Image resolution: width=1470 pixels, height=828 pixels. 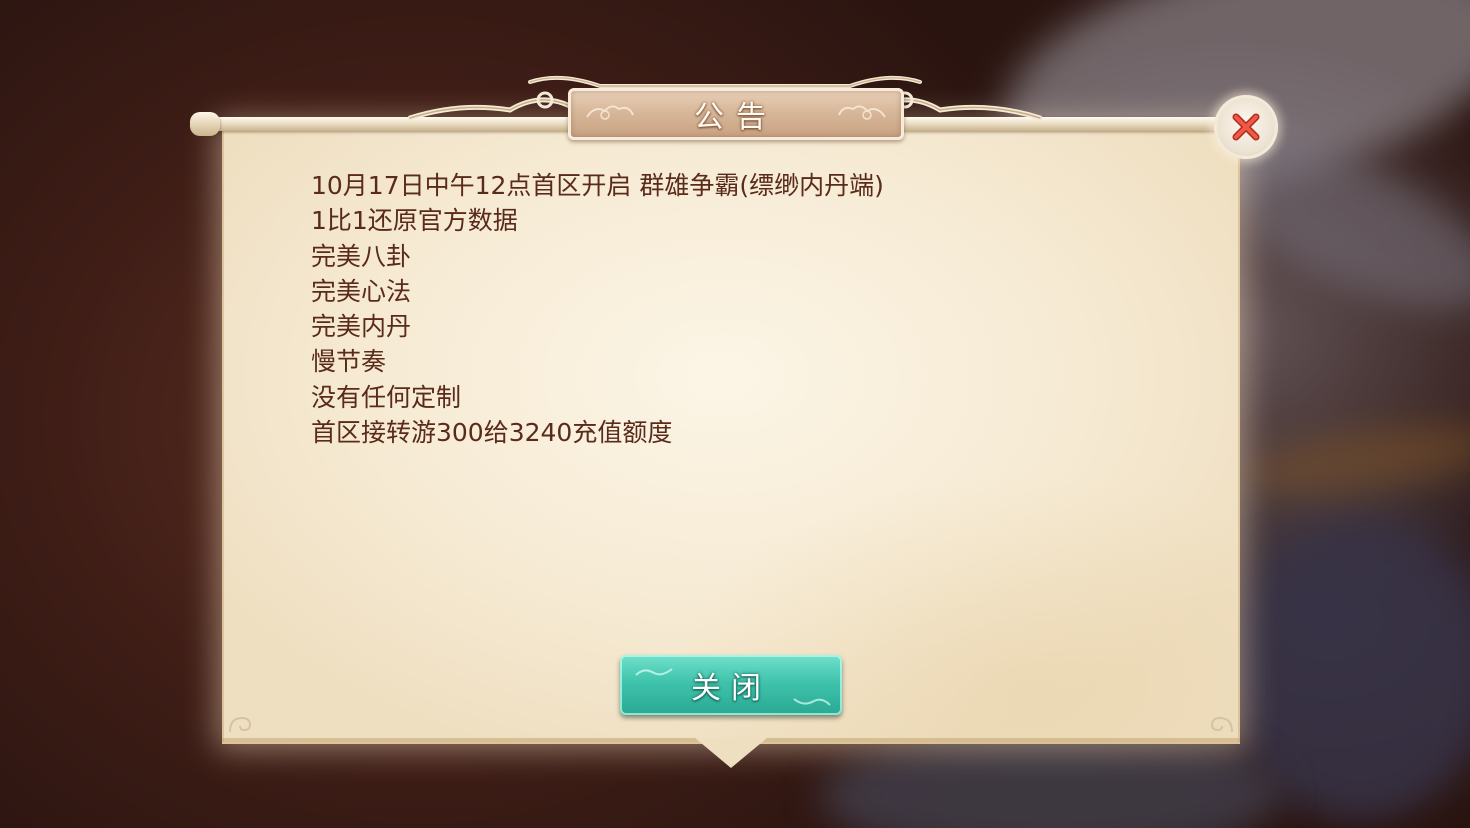 I want to click on announcement-line: 首区接转游300给3240充值额度, so click(x=492, y=433).